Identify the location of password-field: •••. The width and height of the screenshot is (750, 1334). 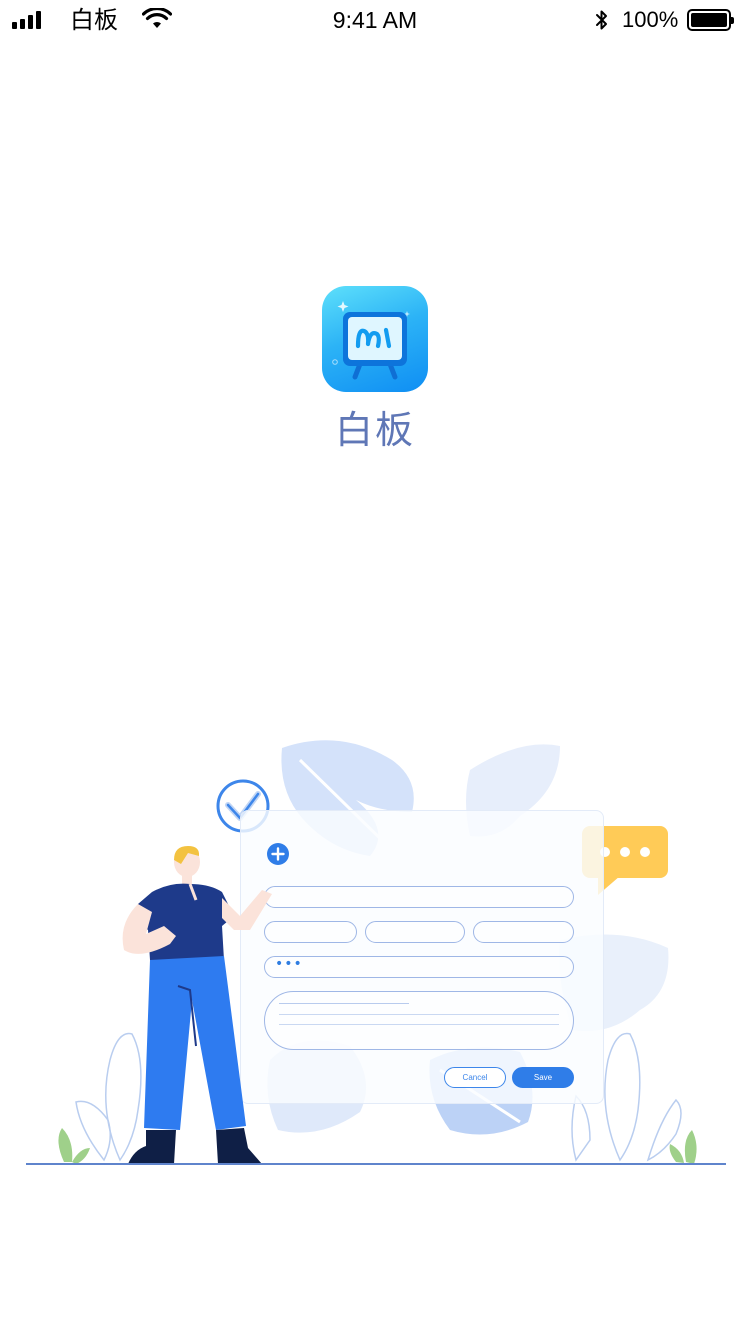
(419, 967).